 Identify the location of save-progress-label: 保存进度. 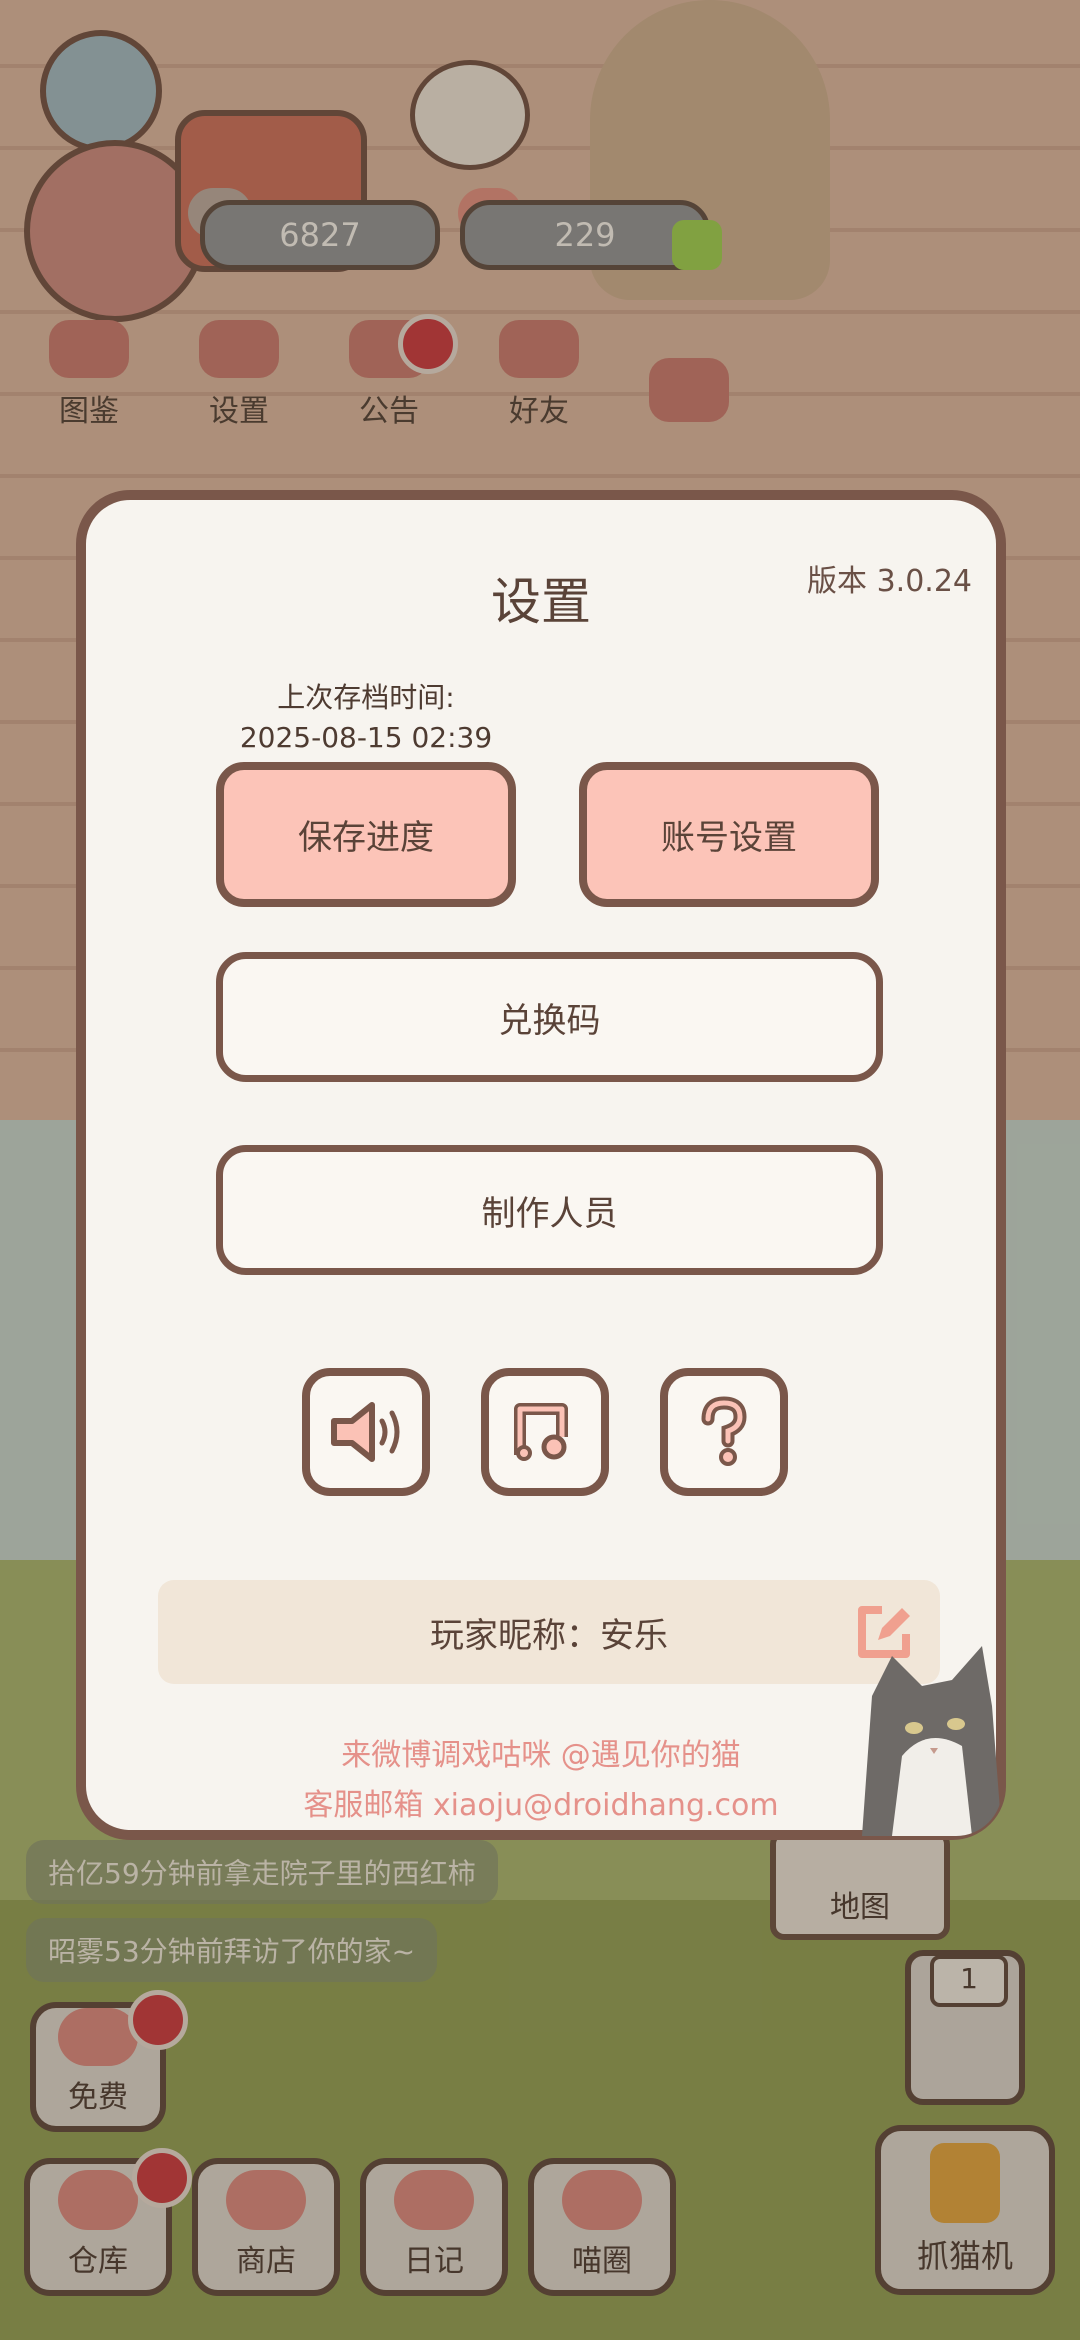
(366, 838).